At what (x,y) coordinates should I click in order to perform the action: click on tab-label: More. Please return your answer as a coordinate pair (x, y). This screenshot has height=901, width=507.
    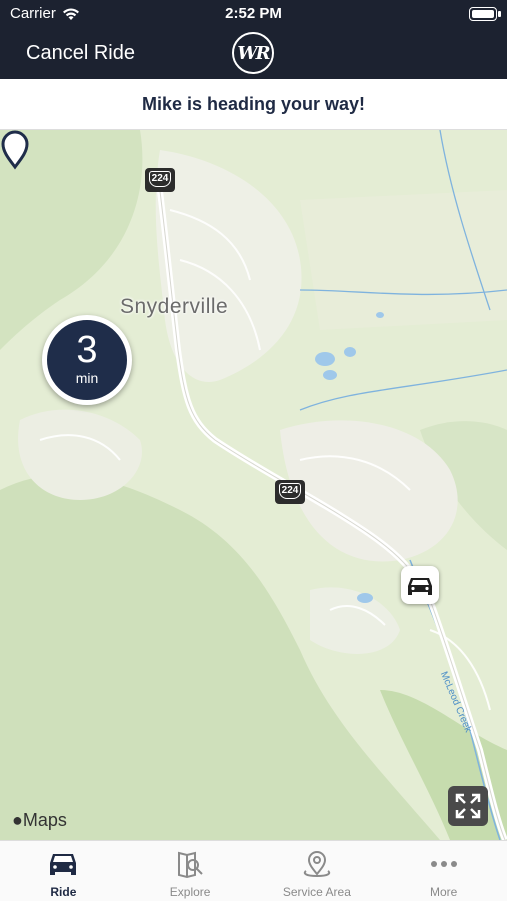
    Looking at the image, I should click on (443, 892).